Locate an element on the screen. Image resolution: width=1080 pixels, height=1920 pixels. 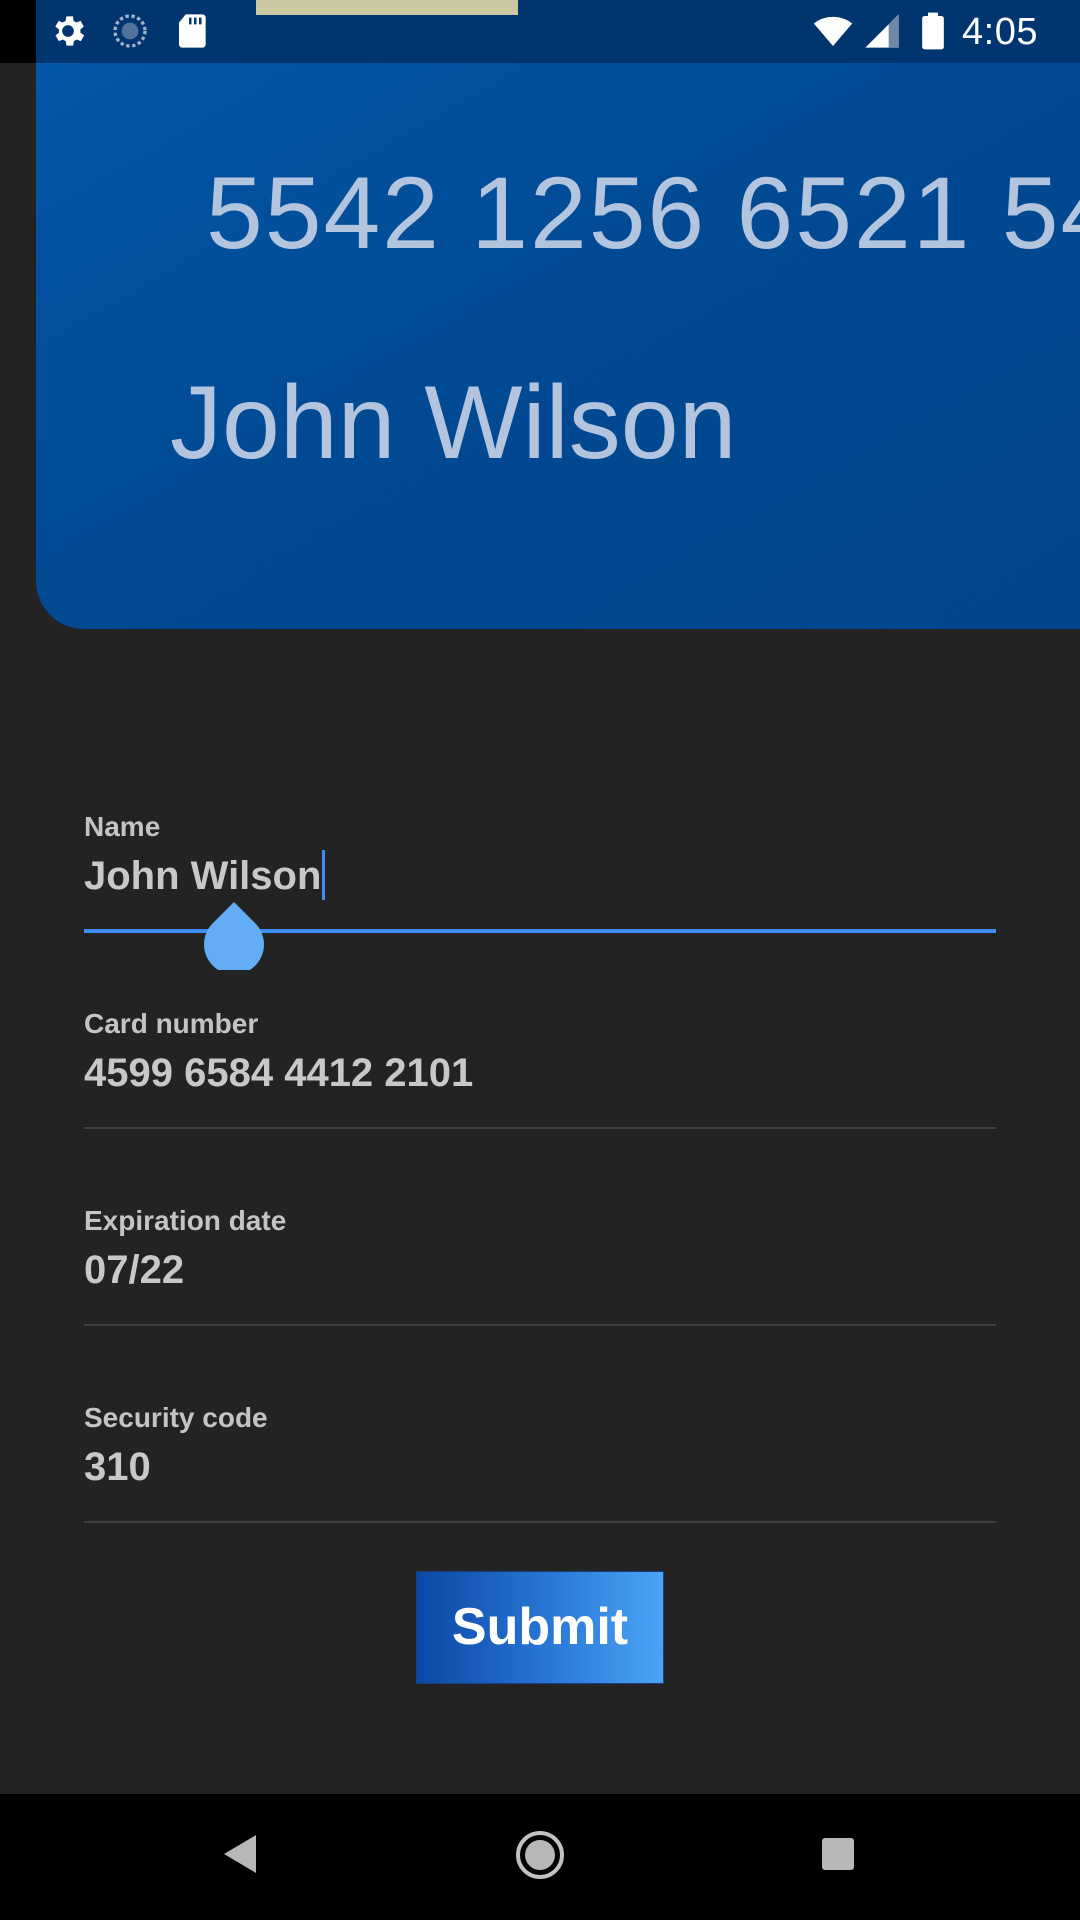
security-code-input: 310 is located at coordinates (540, 1467).